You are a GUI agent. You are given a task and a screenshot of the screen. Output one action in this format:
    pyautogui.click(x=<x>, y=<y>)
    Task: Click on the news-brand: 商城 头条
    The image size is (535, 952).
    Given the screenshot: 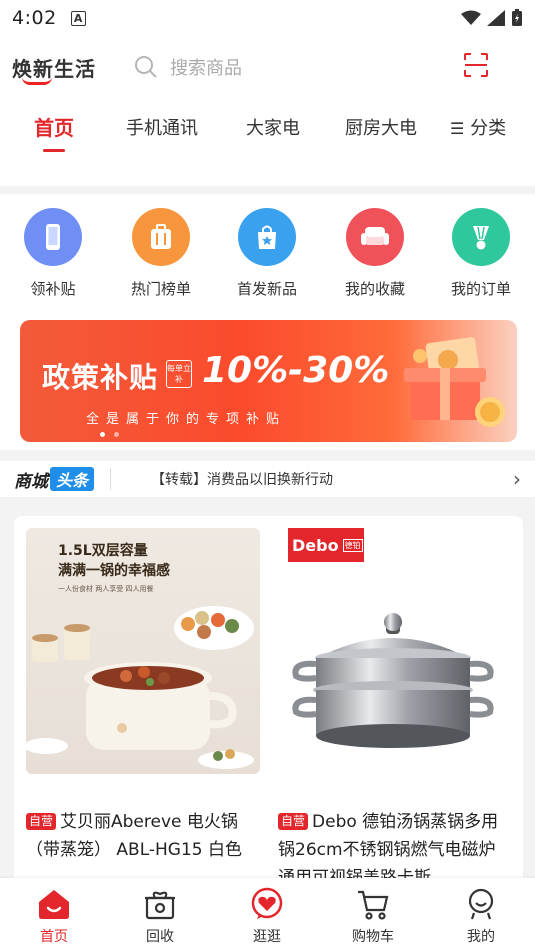 What is the action you would take?
    pyautogui.click(x=54, y=479)
    